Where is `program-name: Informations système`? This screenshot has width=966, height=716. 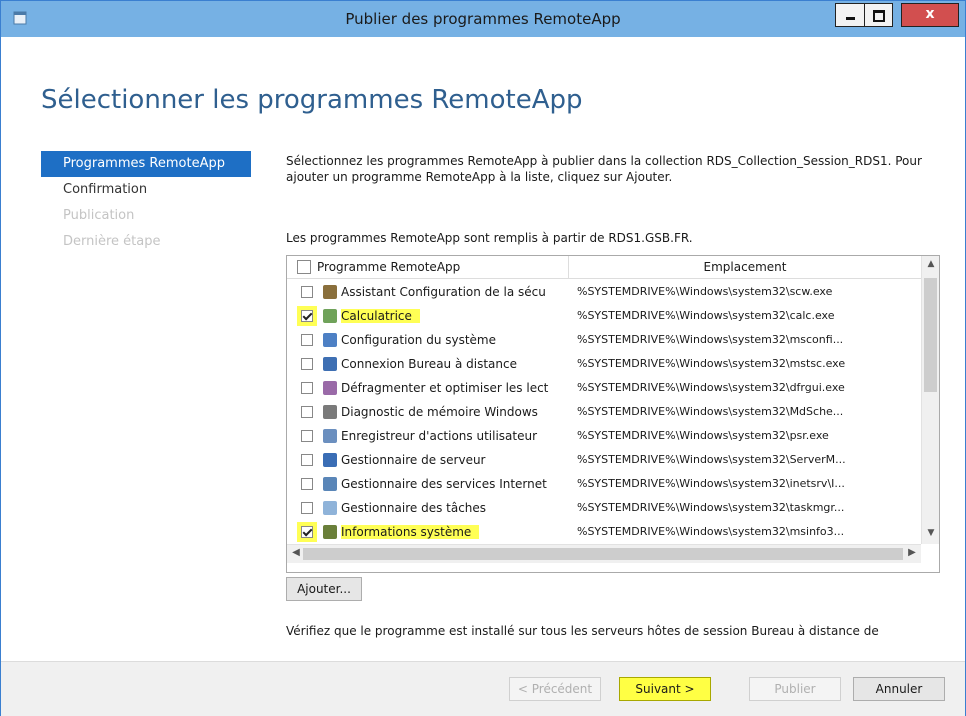 program-name: Informations système is located at coordinates (410, 532).